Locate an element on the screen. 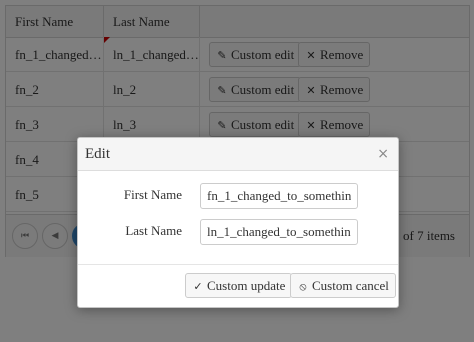  dialog-title: Edit is located at coordinates (97, 154).